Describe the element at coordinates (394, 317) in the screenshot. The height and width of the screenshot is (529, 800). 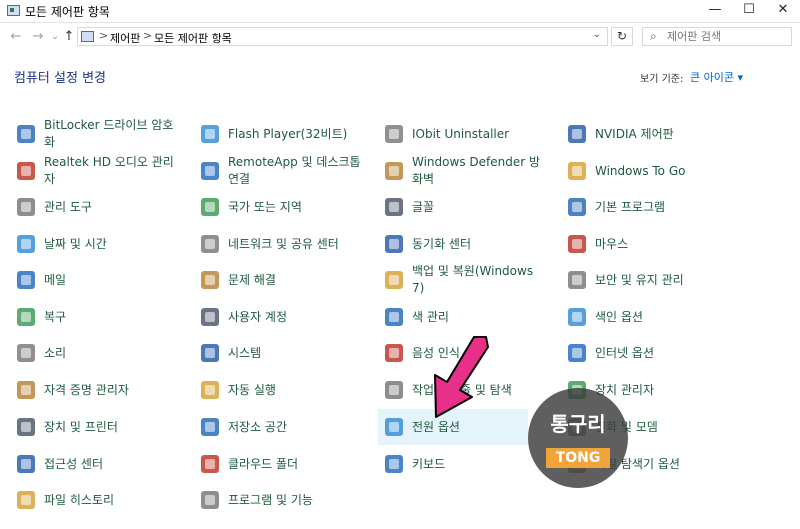
I see `color-mgmt-icon` at that location.